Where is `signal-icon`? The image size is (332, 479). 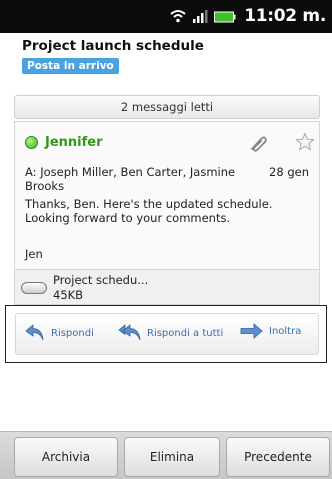
signal-icon is located at coordinates (200, 16).